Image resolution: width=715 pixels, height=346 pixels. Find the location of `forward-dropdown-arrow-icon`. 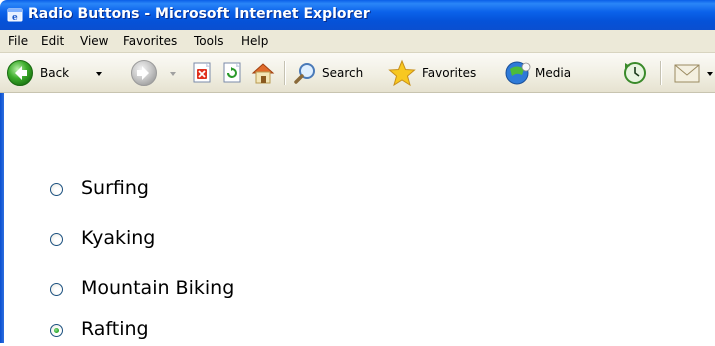

forward-dropdown-arrow-icon is located at coordinates (173, 74).